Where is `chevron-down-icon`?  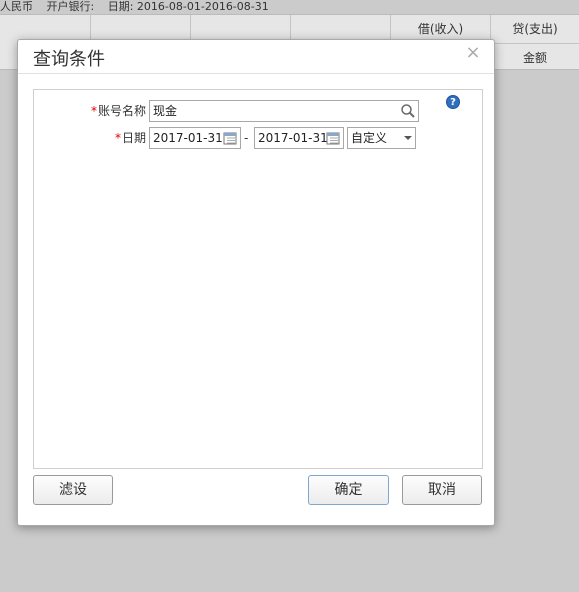
chevron-down-icon is located at coordinates (408, 138).